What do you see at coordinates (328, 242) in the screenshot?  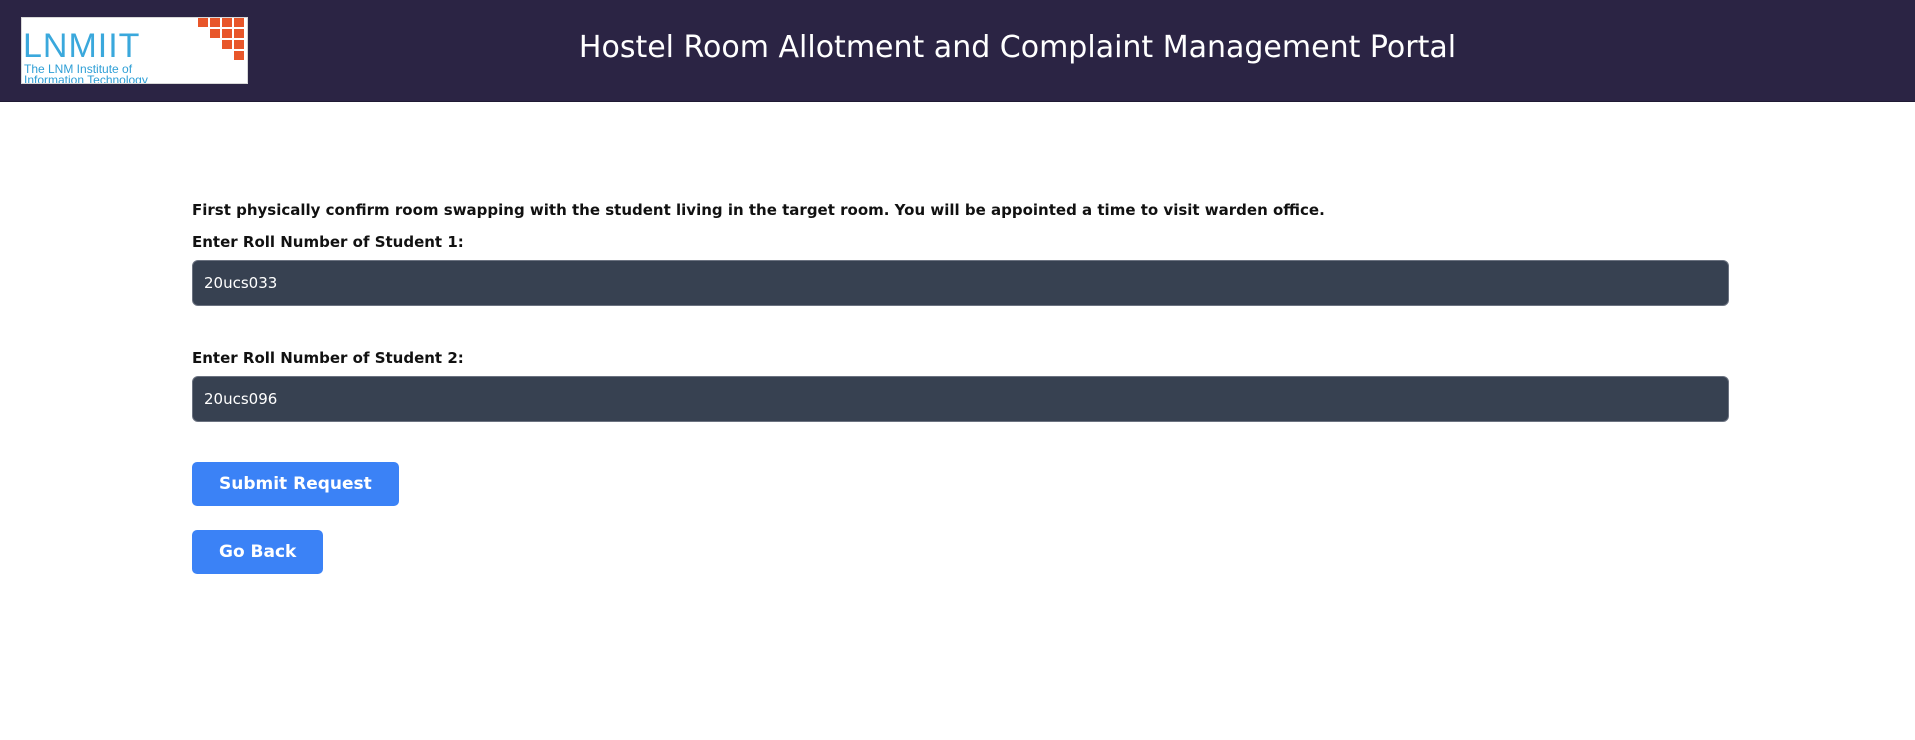 I see `student1-label: Enter Roll Number of Student 1:` at bounding box center [328, 242].